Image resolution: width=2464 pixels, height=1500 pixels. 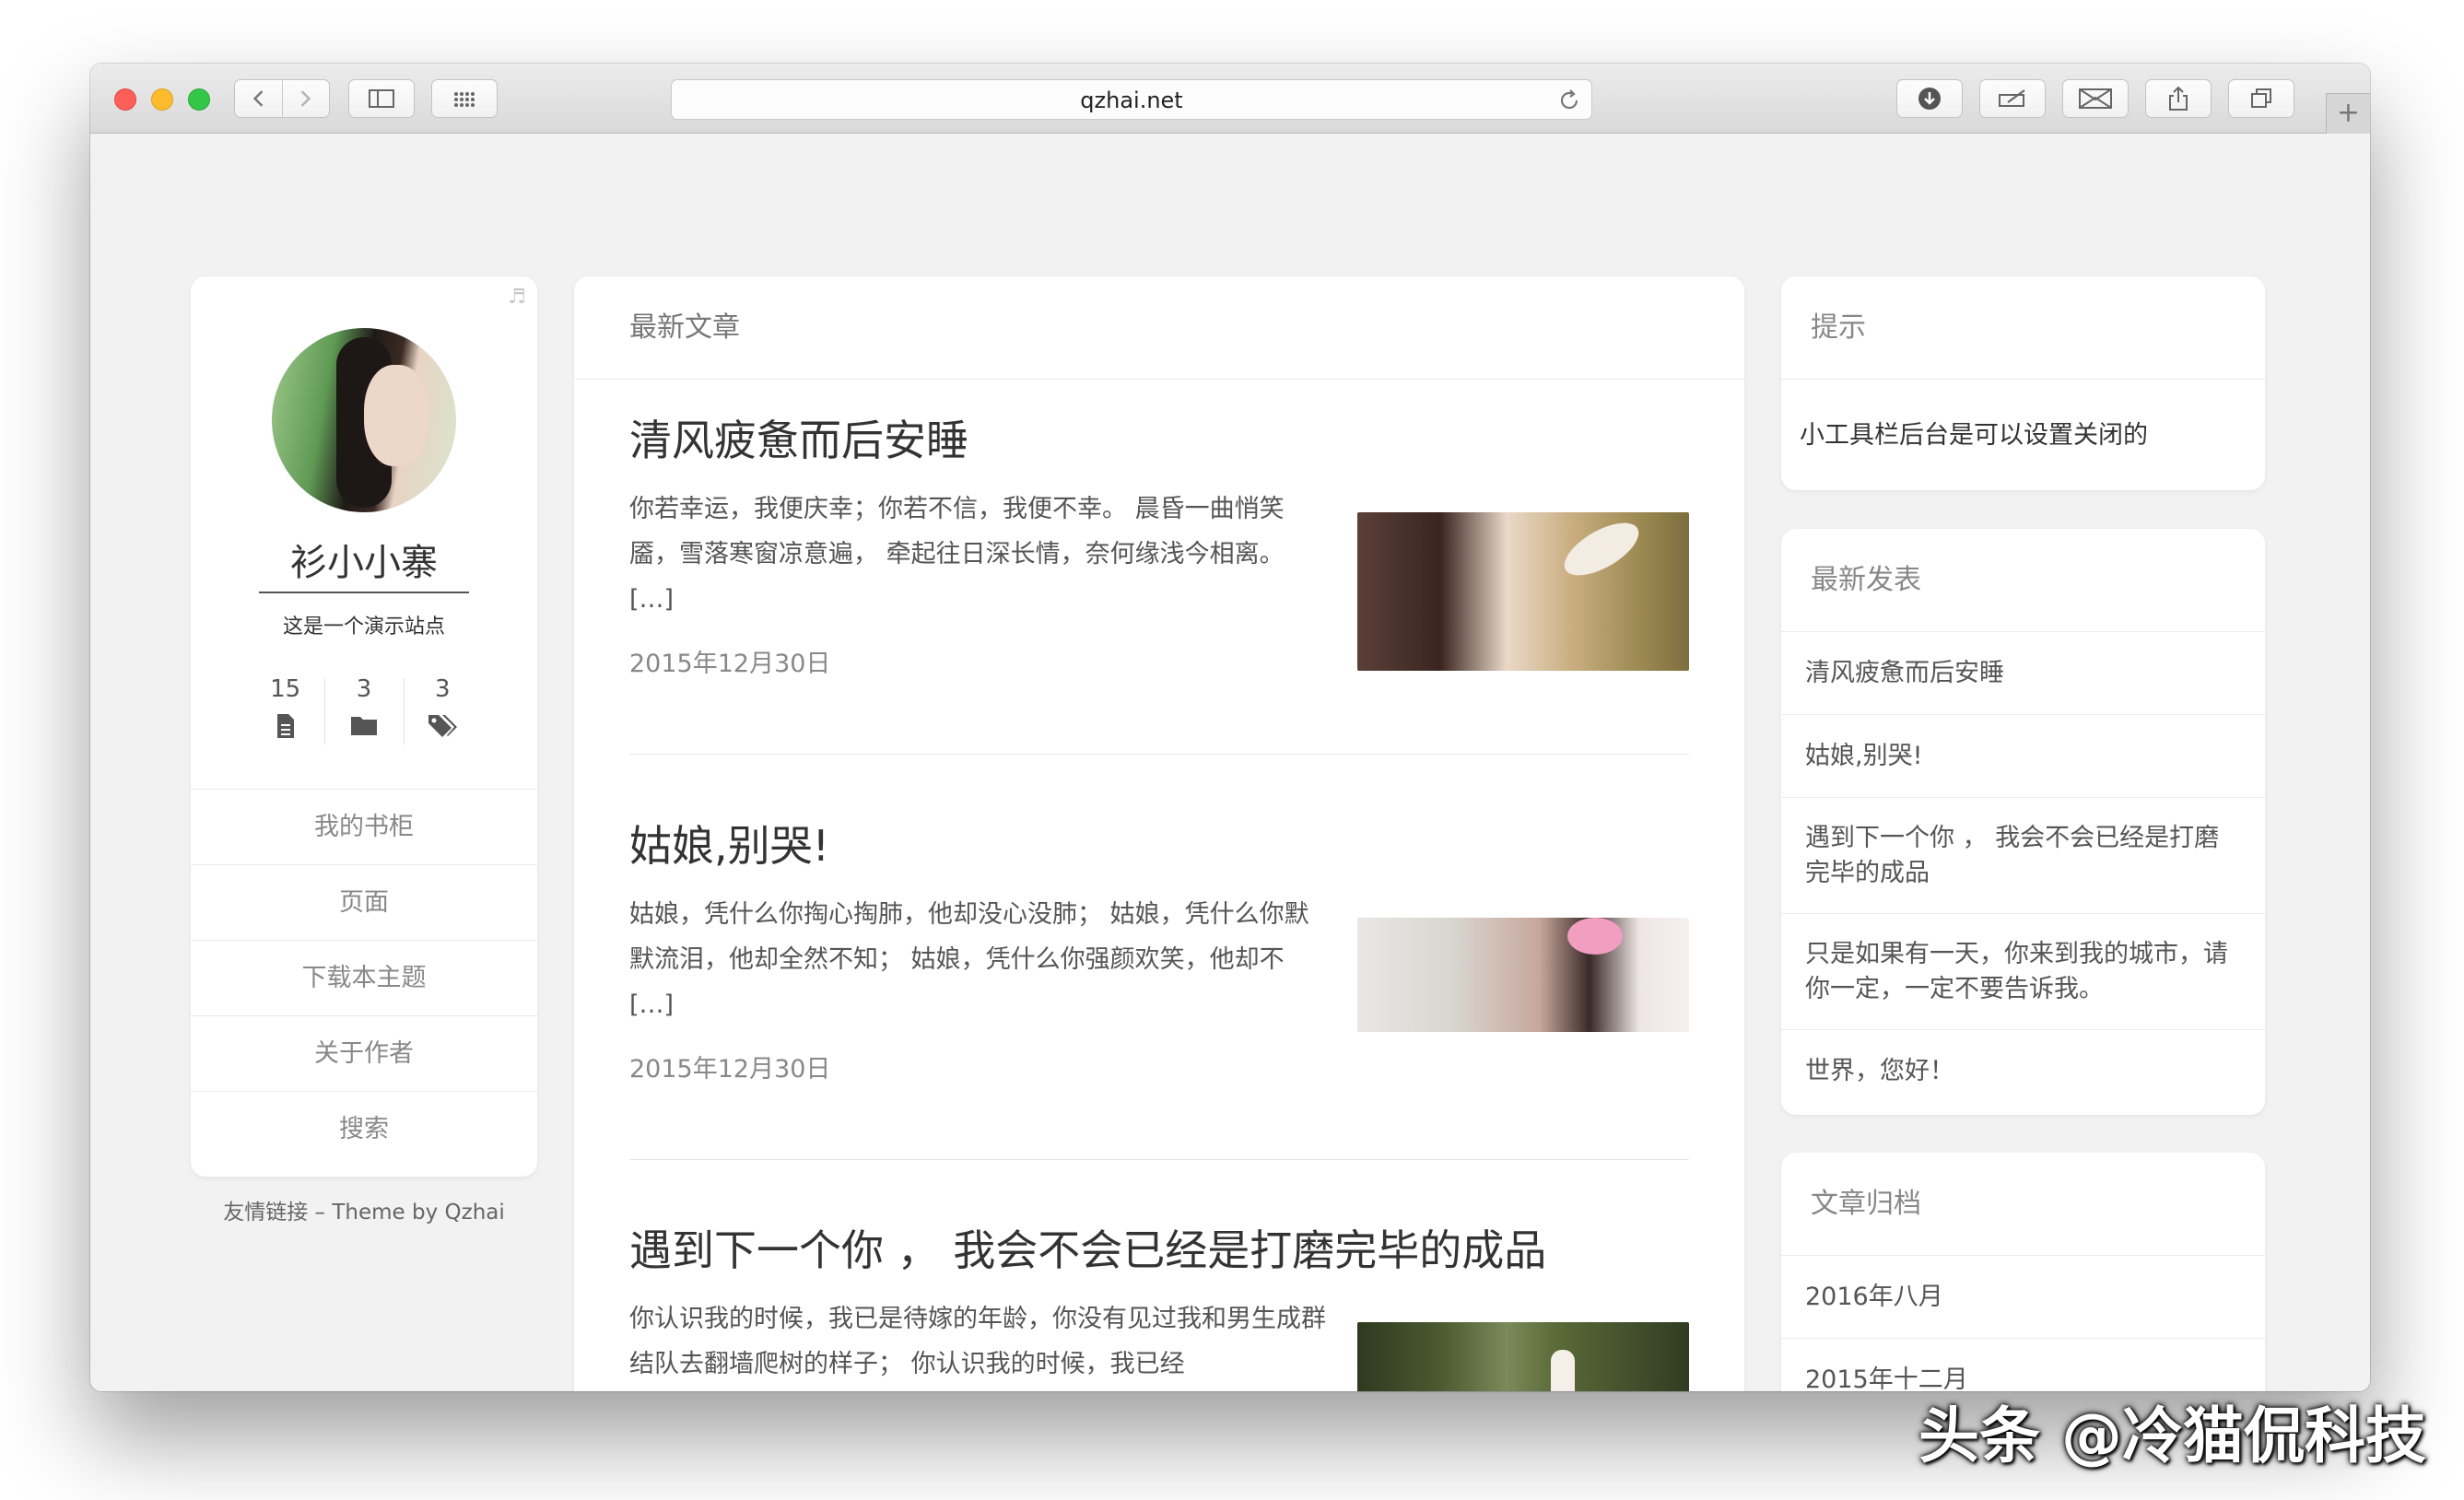 I want to click on back-forward-control, so click(x=282, y=98).